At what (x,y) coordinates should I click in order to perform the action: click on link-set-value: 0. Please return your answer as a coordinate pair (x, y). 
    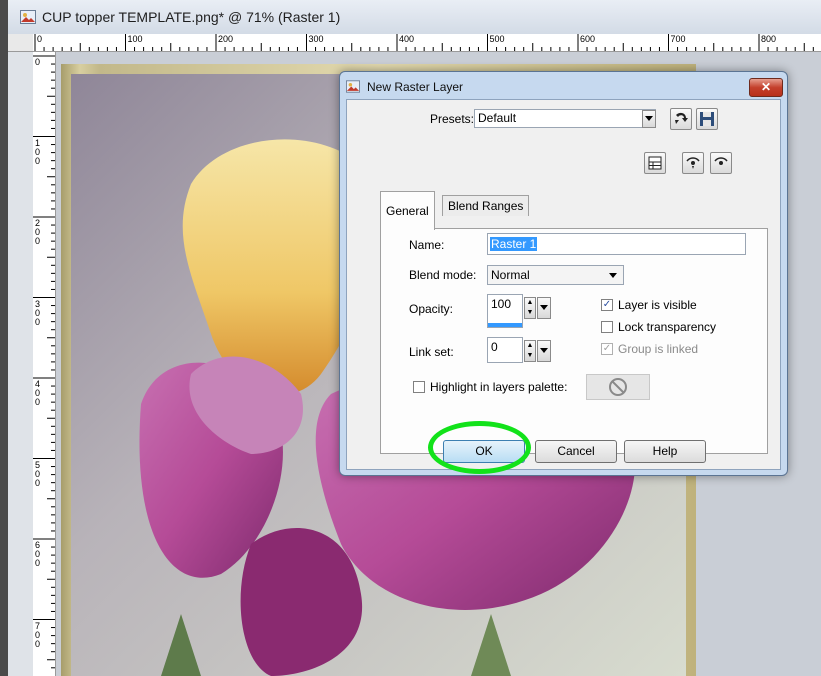
    Looking at the image, I should click on (494, 347).